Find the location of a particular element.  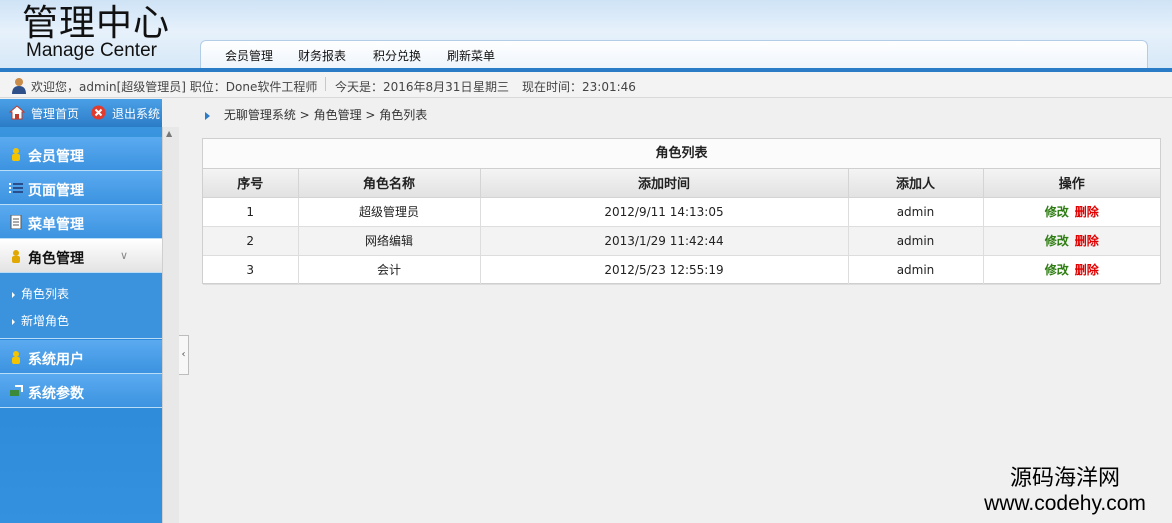

sidebar-item-member: 会员管理 is located at coordinates (81, 154).